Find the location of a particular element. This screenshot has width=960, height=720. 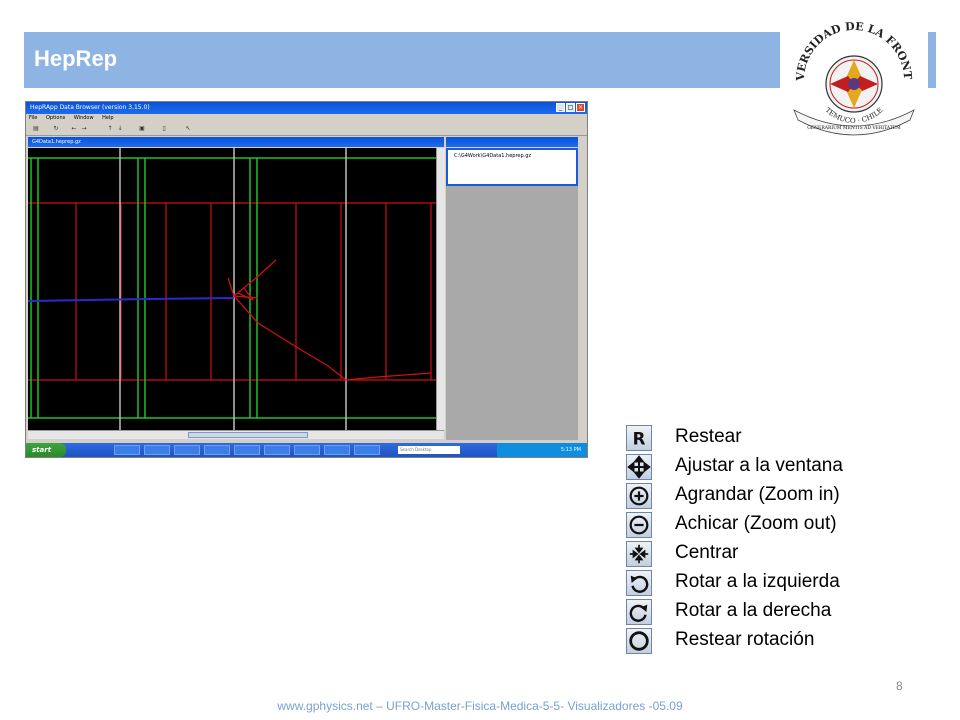

menu-file: File is located at coordinates (33, 118).